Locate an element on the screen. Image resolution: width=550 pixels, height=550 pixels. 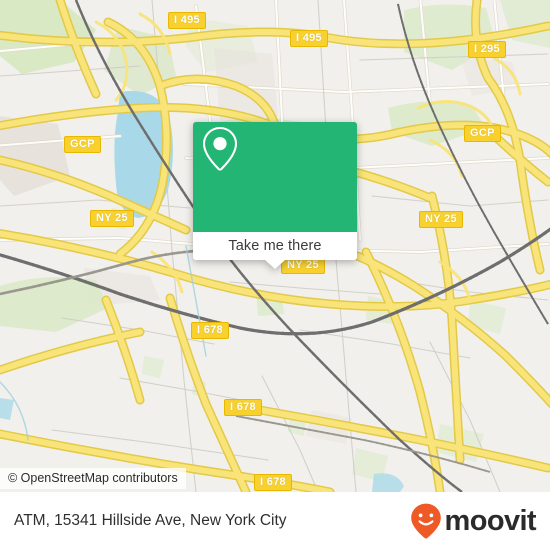
take-me-there-label: Take me there is located at coordinates (275, 246).